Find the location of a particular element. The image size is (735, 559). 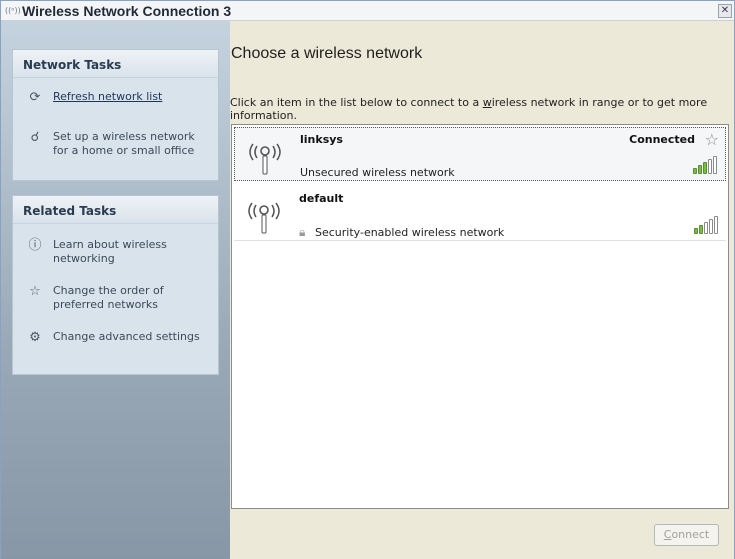

star-icon: ☆ is located at coordinates (35, 291).